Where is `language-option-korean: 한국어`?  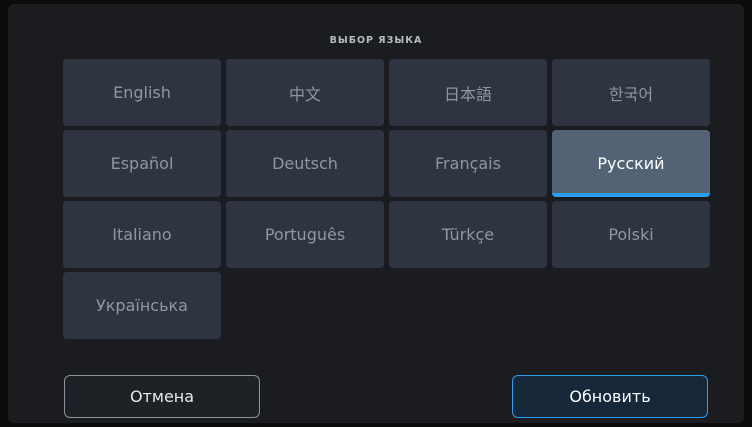
language-option-korean: 한국어 is located at coordinates (631, 92).